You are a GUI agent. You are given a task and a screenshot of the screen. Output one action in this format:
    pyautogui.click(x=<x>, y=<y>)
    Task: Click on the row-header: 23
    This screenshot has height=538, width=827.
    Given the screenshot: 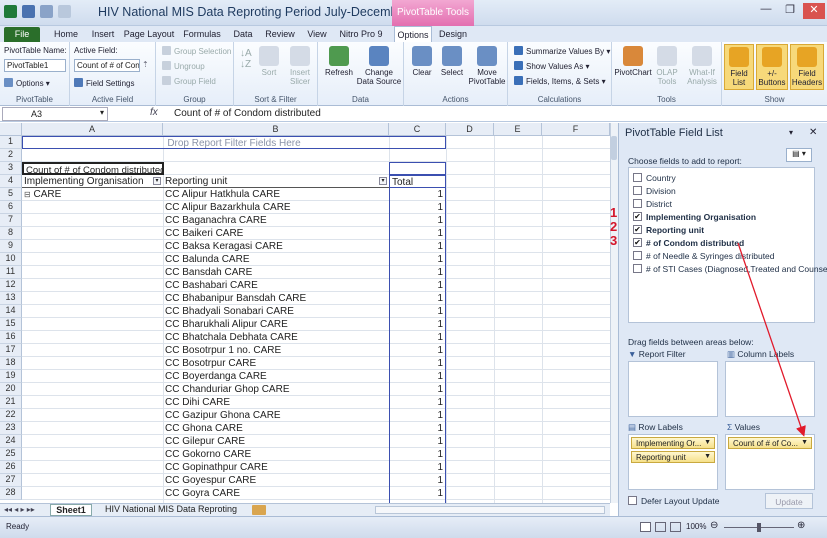 What is the action you would take?
    pyautogui.click(x=11, y=428)
    